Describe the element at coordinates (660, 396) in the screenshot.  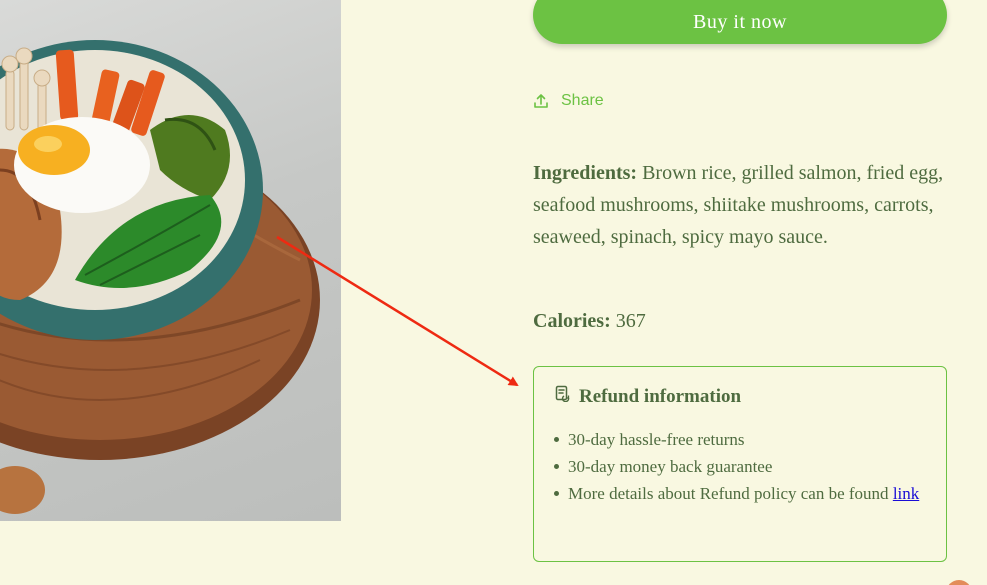
I see `refund-title: Refund information` at that location.